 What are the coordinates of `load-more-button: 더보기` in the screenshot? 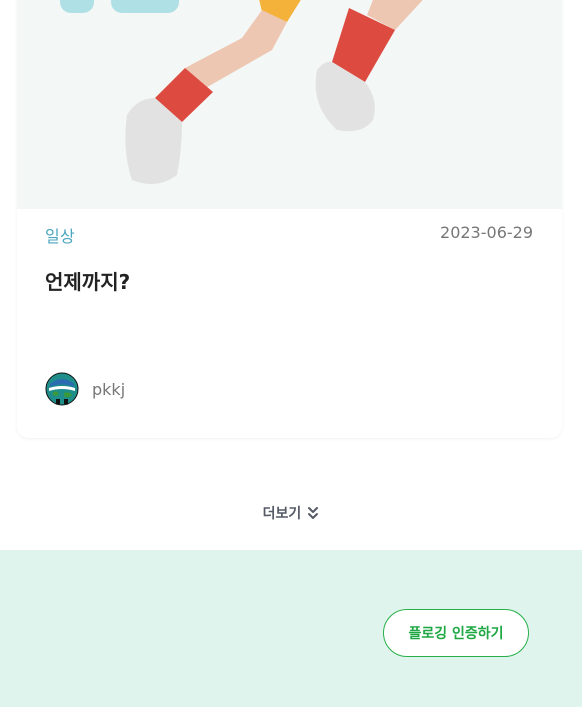 It's located at (291, 513).